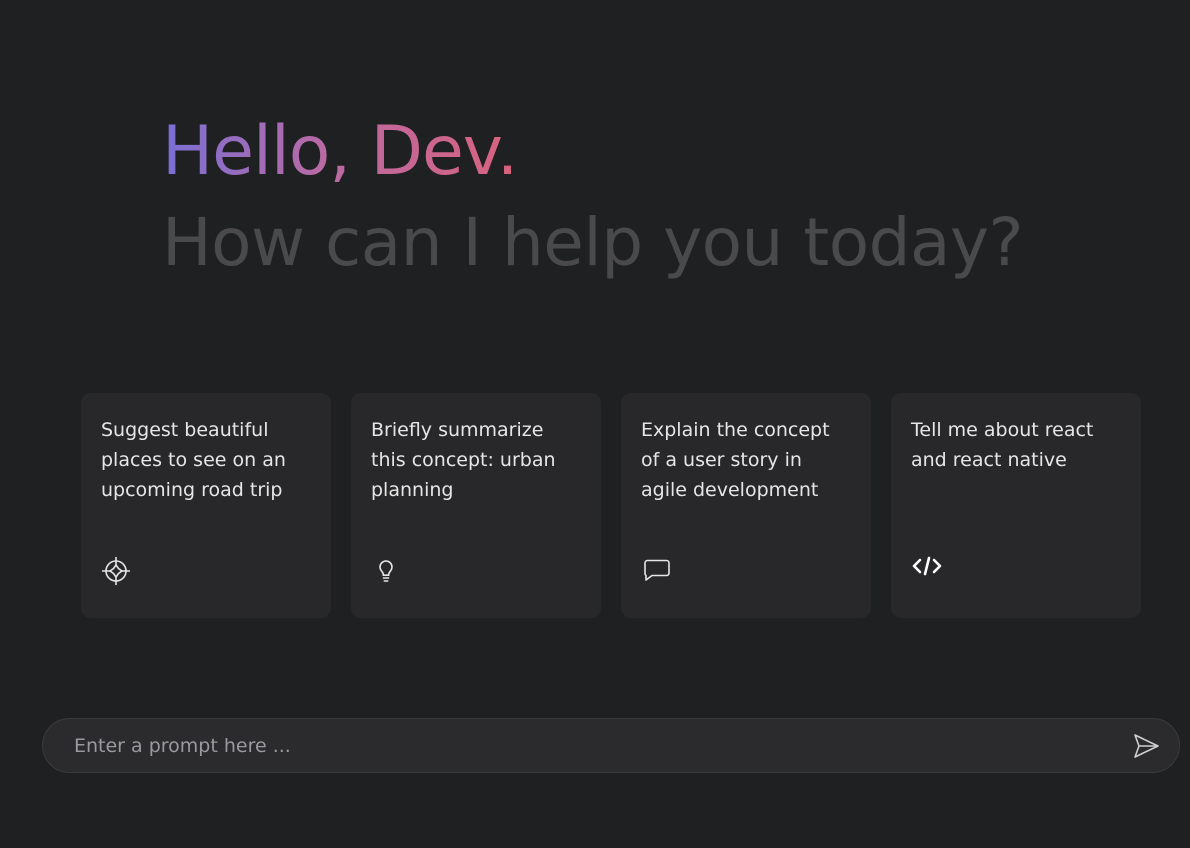  Describe the element at coordinates (927, 569) in the screenshot. I see `code-icon` at that location.